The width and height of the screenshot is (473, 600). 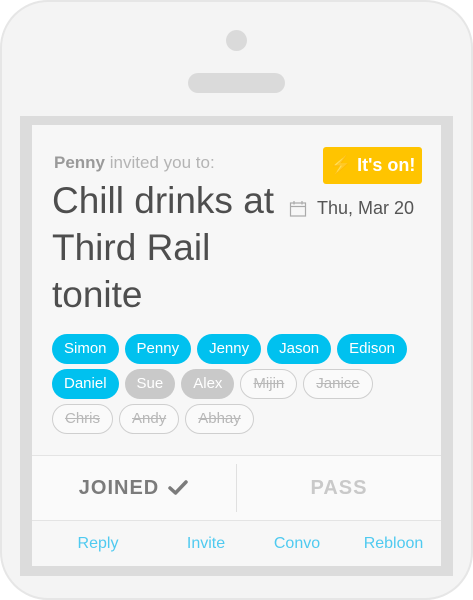 I want to click on invite-link: Invite, so click(x=206, y=544).